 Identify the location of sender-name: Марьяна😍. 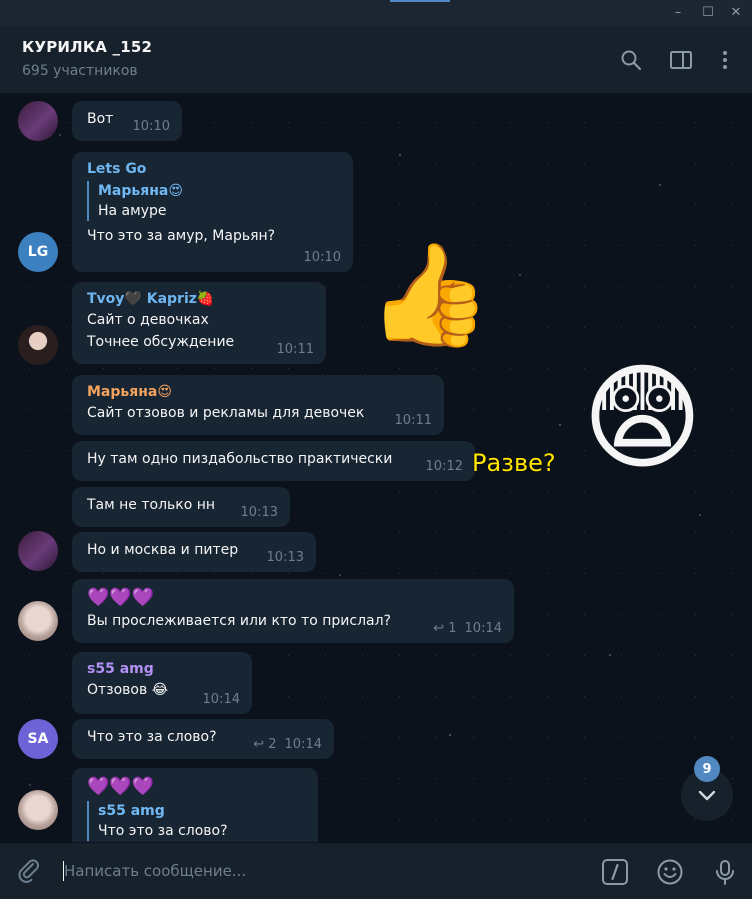
(259, 392).